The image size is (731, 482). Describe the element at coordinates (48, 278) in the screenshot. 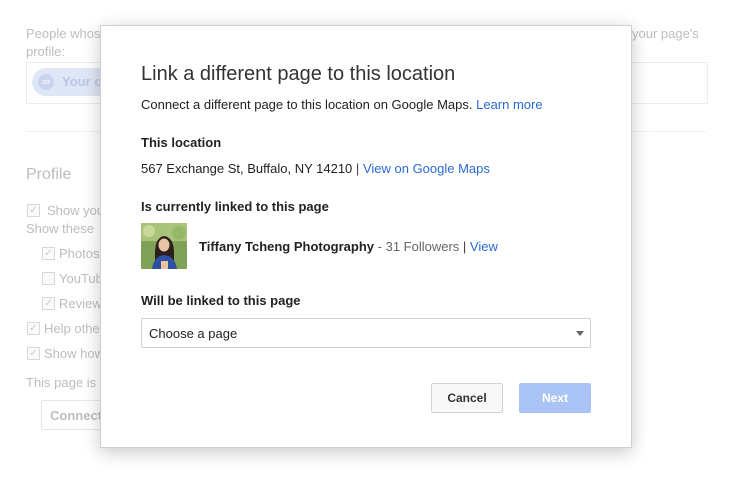

I see `bg-checkbox` at that location.